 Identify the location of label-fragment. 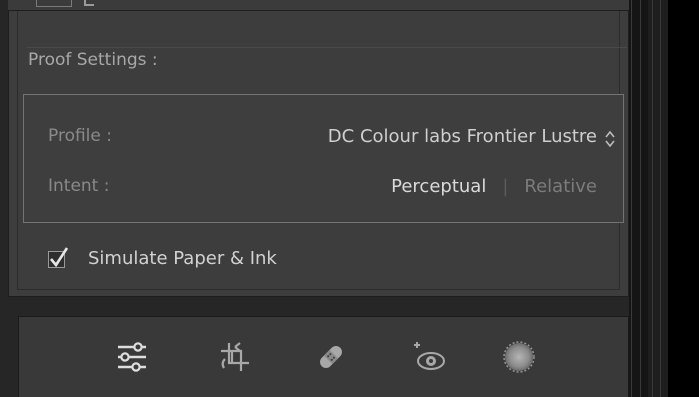
(89, 3).